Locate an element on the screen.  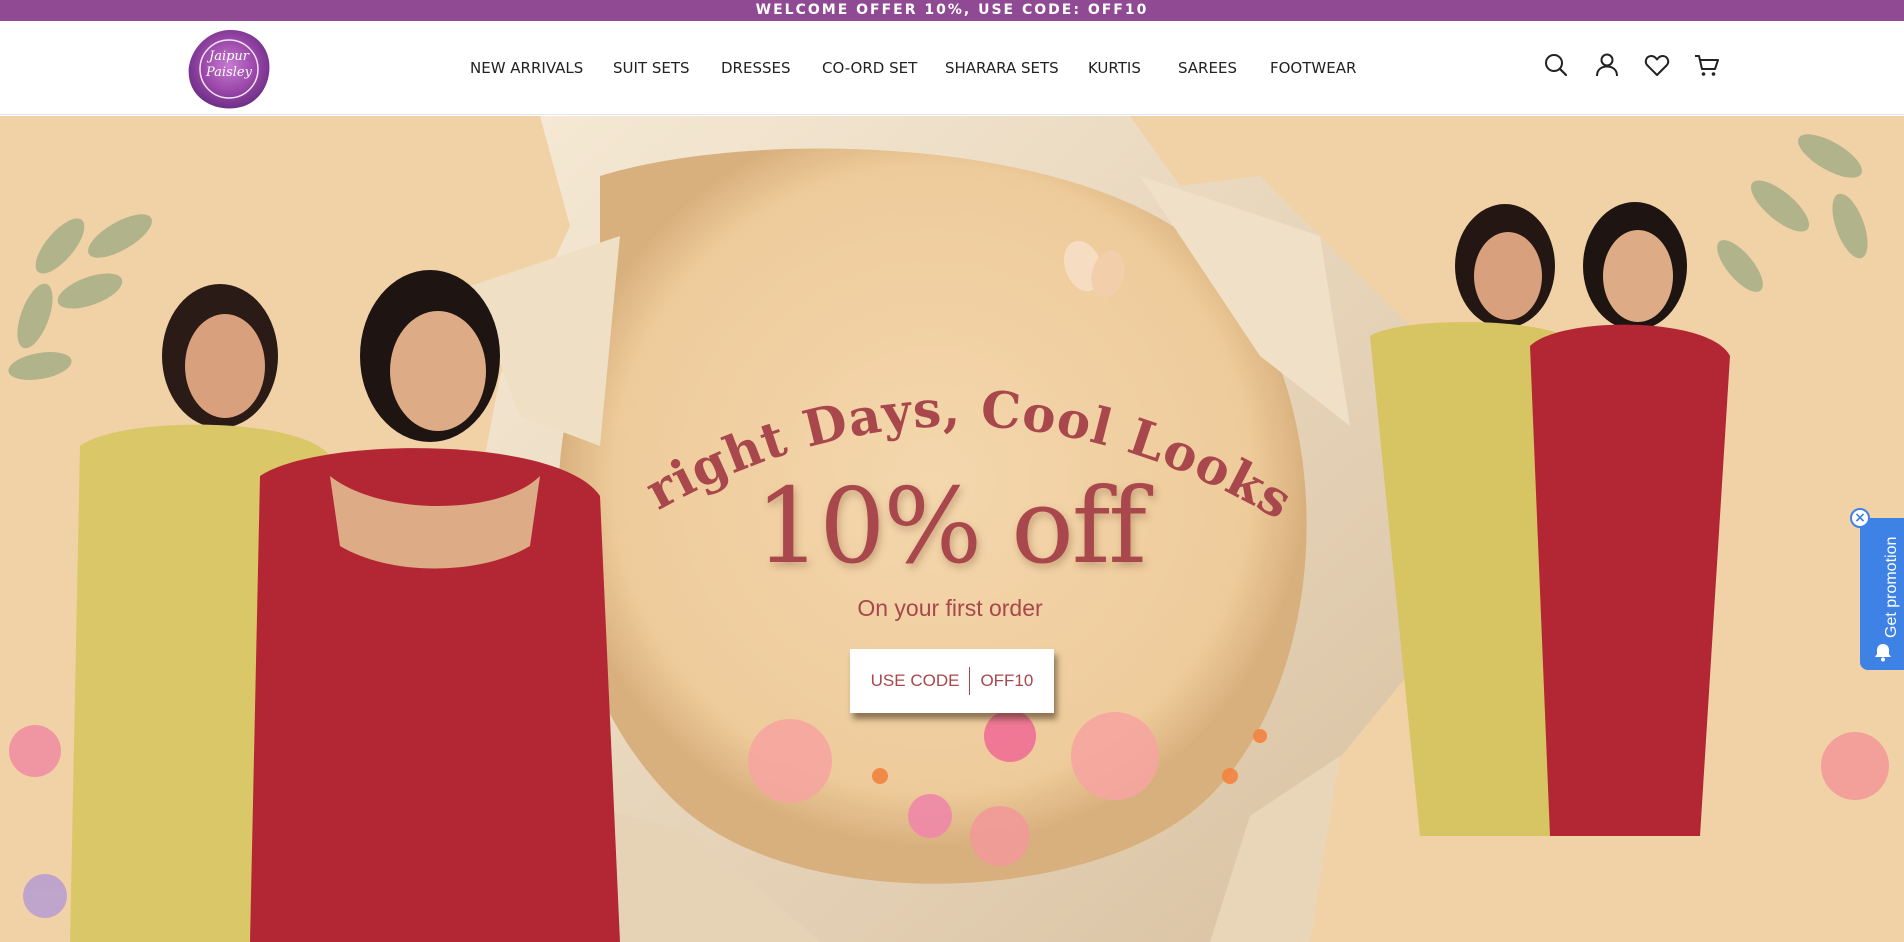
wishlist-heart-icon is located at coordinates (1657, 65).